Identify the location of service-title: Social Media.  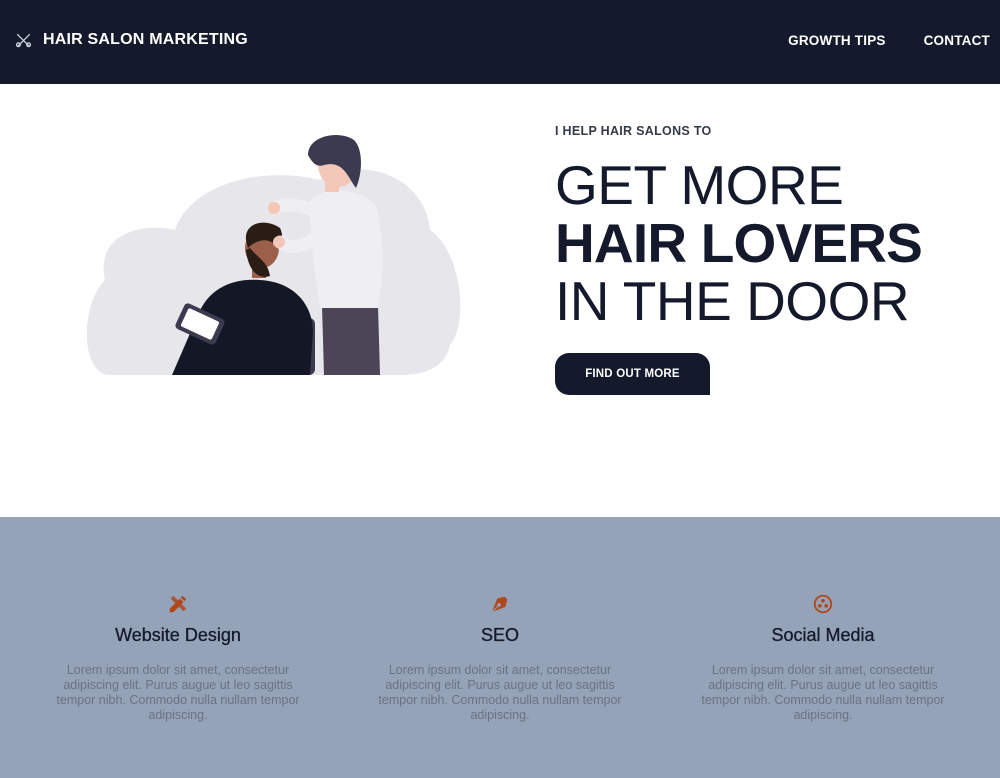
(823, 635).